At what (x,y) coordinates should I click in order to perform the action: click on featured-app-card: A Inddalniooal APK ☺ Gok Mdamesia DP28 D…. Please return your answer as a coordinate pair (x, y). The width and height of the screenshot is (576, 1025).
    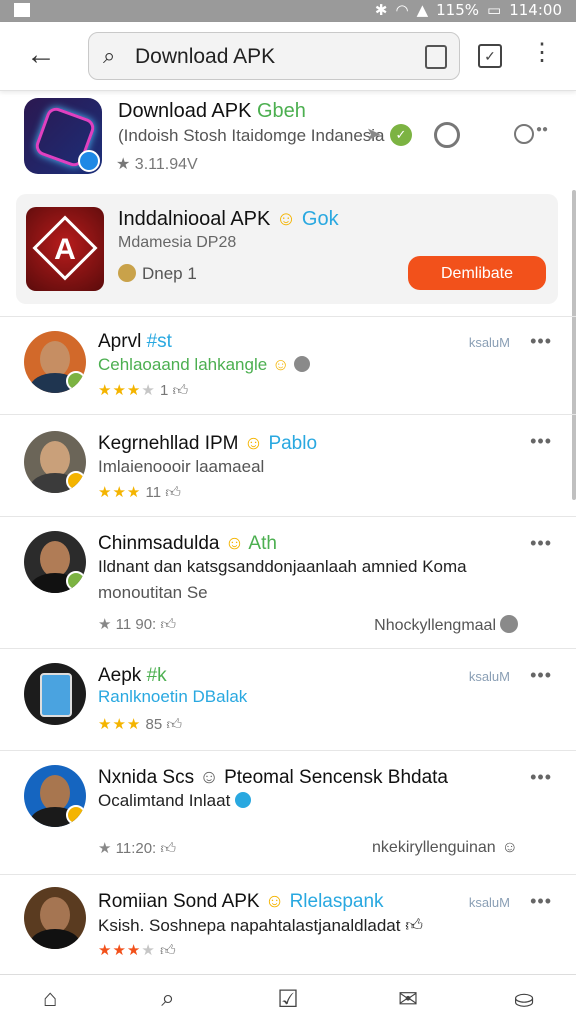
    Looking at the image, I should click on (287, 249).